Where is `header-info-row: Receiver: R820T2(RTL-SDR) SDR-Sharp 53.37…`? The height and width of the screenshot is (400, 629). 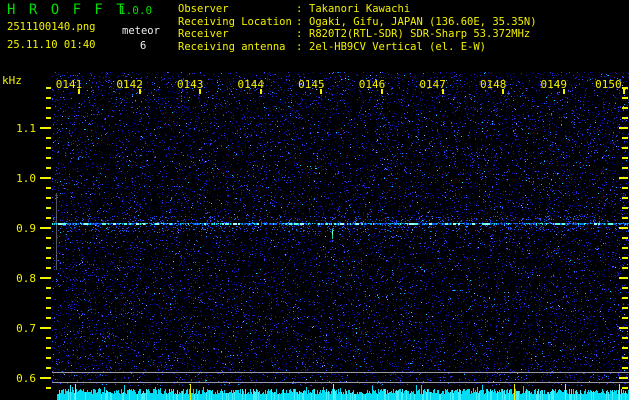 header-info-row: Receiver: R820T2(RTL-SDR) SDR-Sharp 53.37… is located at coordinates (357, 34).